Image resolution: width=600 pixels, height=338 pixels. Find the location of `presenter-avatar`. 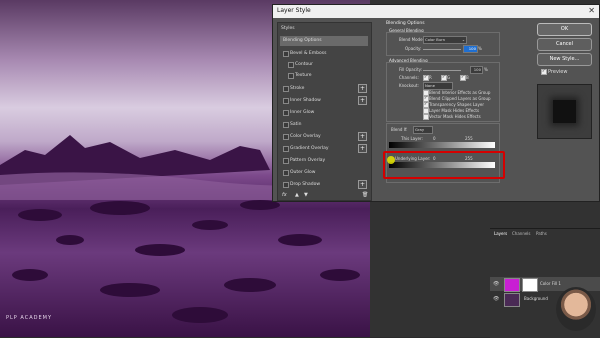

presenter-avatar is located at coordinates (576, 309).